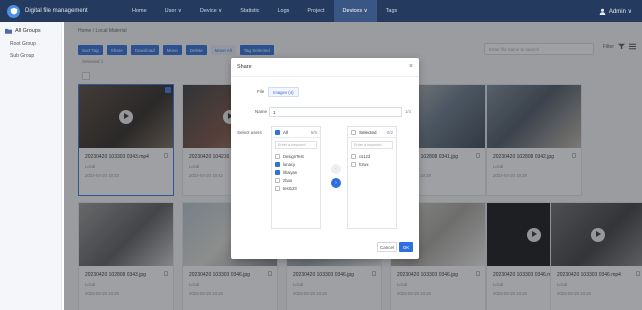 This screenshot has height=310, width=642. What do you see at coordinates (31, 166) in the screenshot?
I see `sidebar: All Groups Root Group Sub Group` at bounding box center [31, 166].